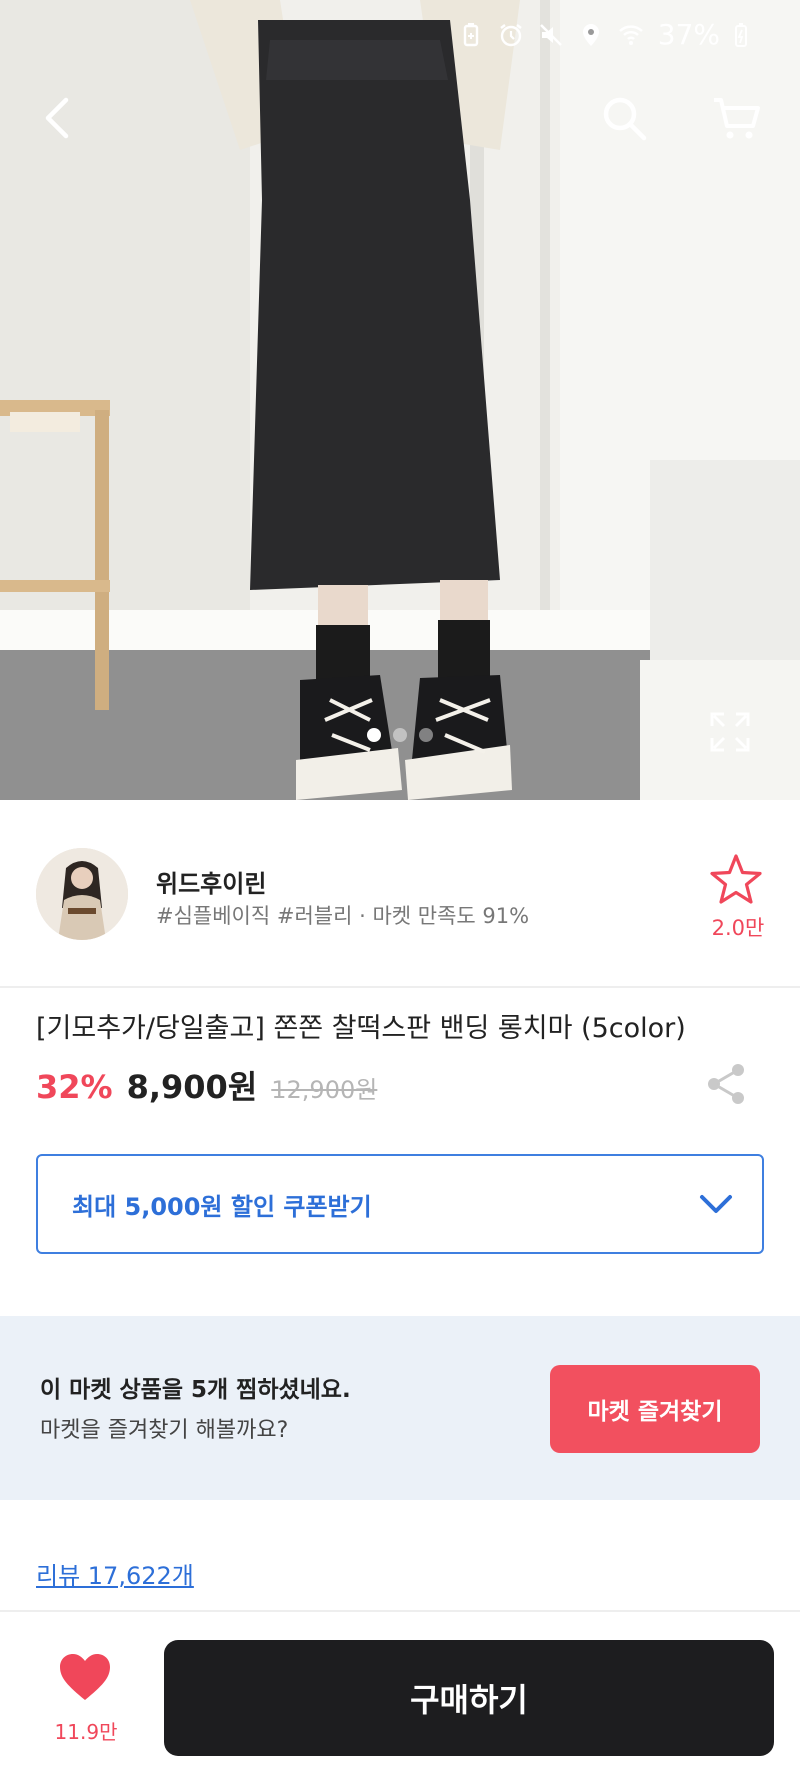 This screenshot has width=800, height=1777. What do you see at coordinates (86, 1732) in the screenshot?
I see `like-count: 11.9만` at bounding box center [86, 1732].